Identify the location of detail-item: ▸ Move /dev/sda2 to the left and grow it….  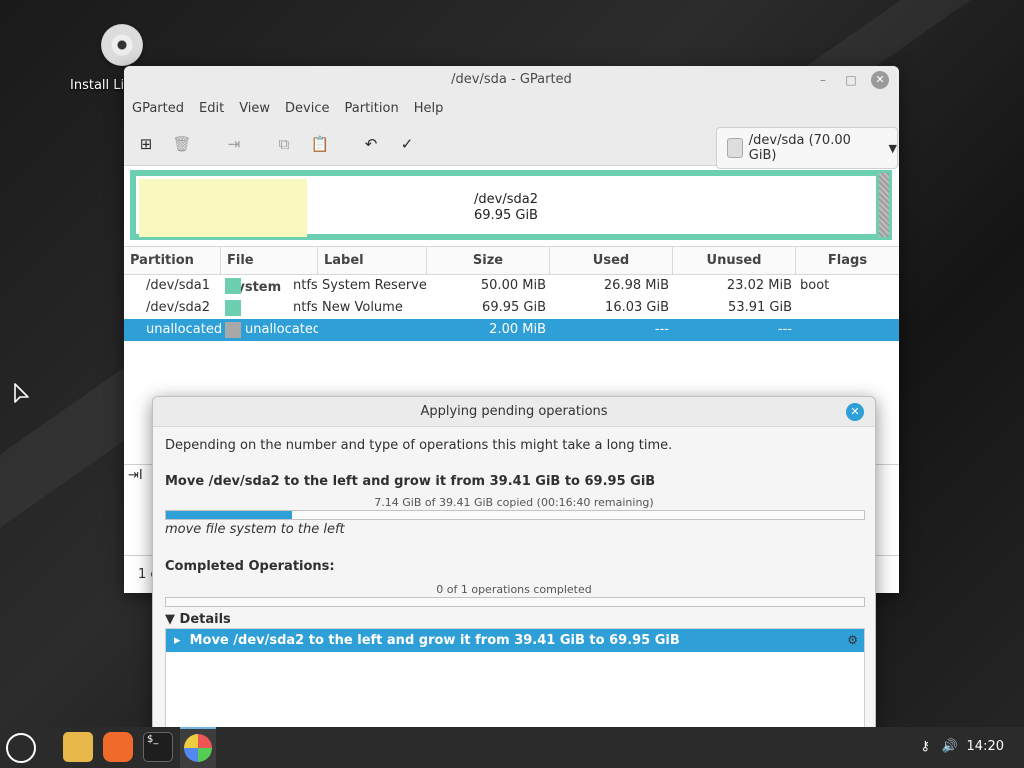
(515, 640).